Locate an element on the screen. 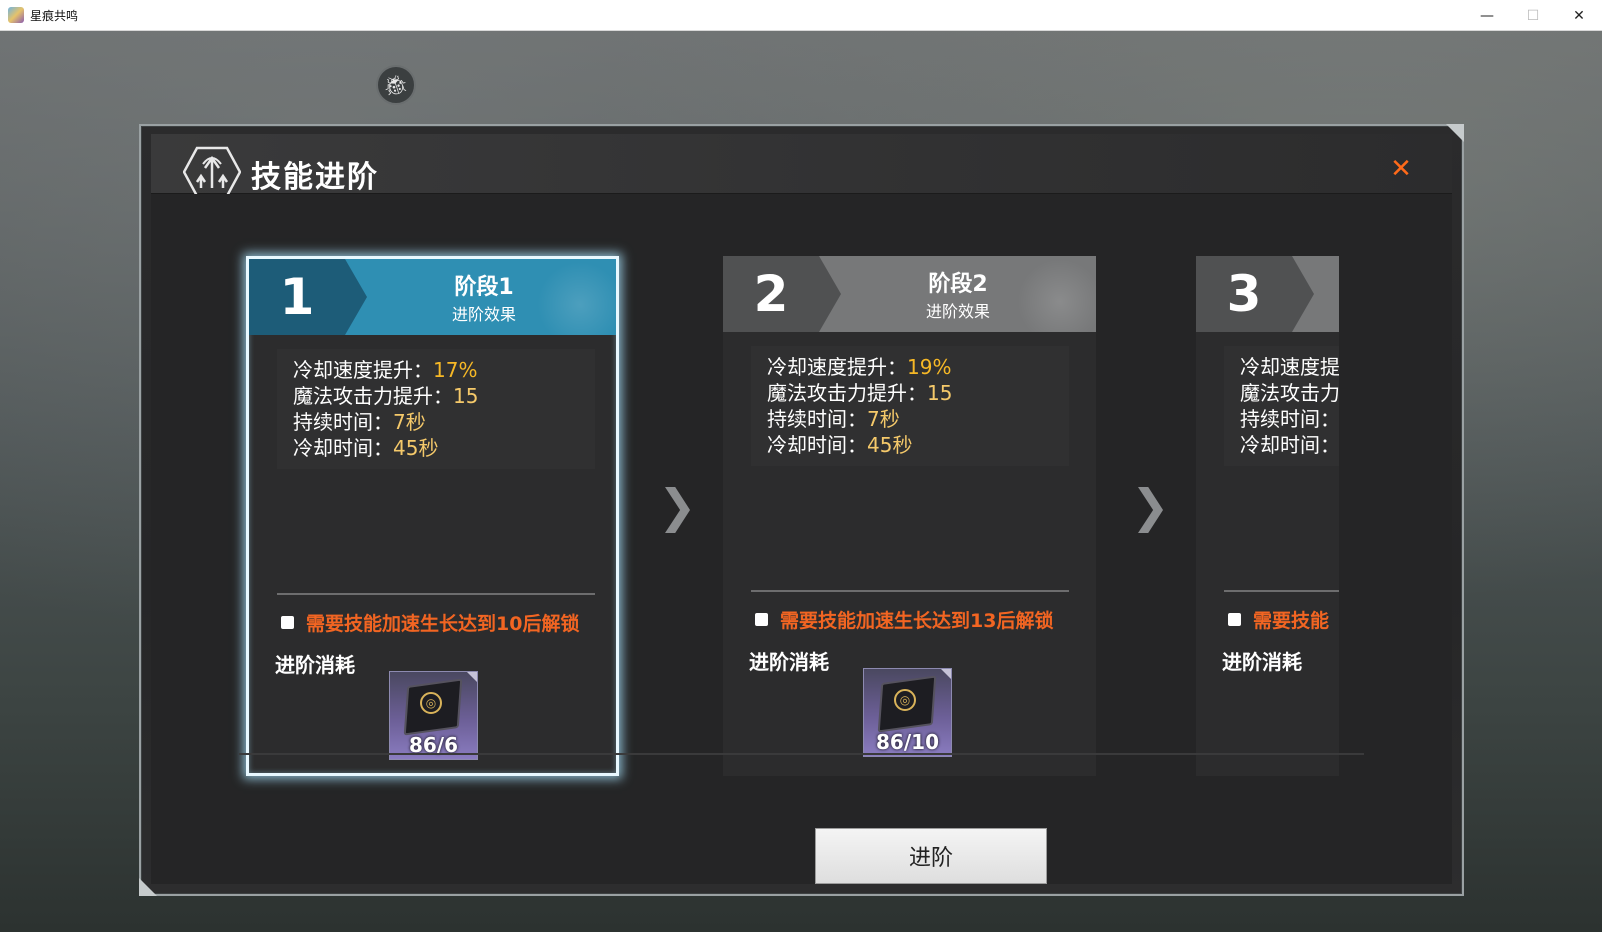 Image resolution: width=1602 pixels, height=932 pixels. close-icon: ✕ is located at coordinates (1401, 169).